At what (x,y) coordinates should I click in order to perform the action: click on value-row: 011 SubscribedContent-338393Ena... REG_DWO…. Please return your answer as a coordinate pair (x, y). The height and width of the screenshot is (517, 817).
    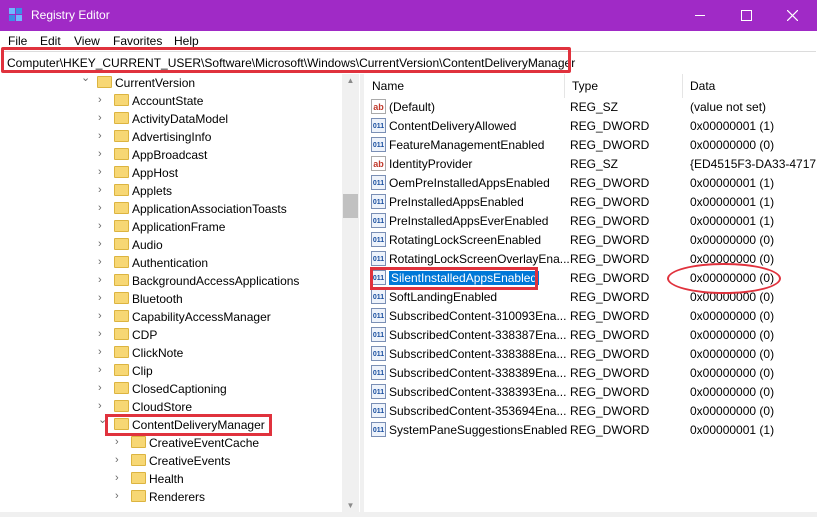
    Looking at the image, I should click on (590, 391).